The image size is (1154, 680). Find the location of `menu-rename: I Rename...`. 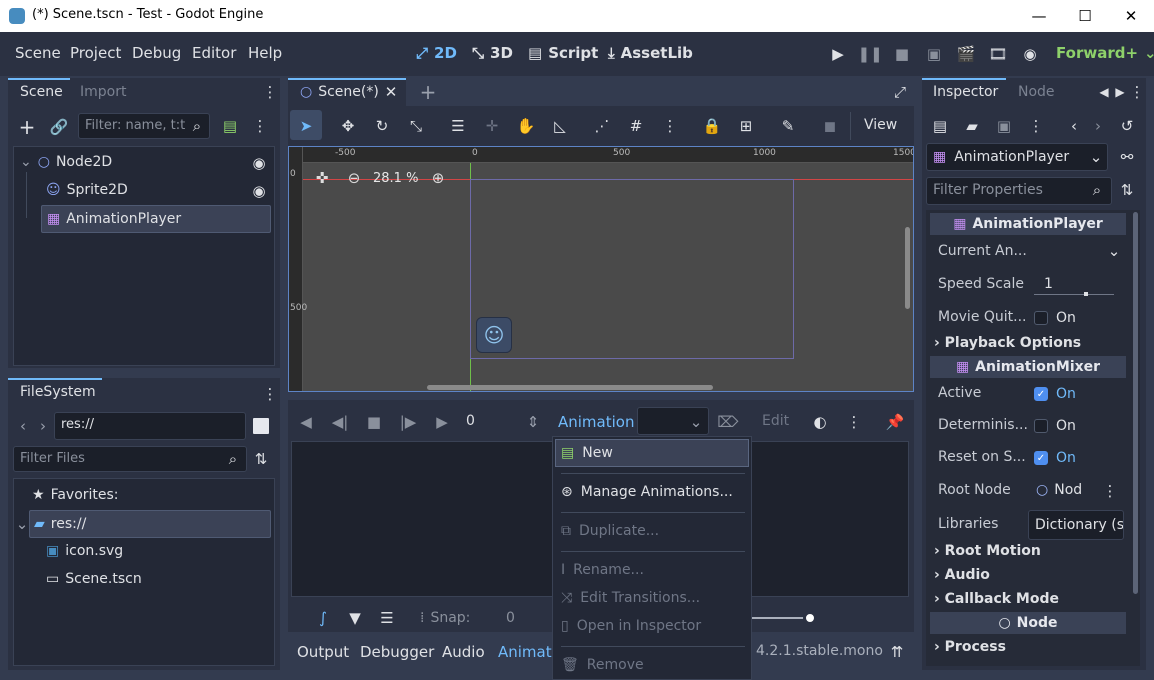

menu-rename: I Rename... is located at coordinates (602, 570).